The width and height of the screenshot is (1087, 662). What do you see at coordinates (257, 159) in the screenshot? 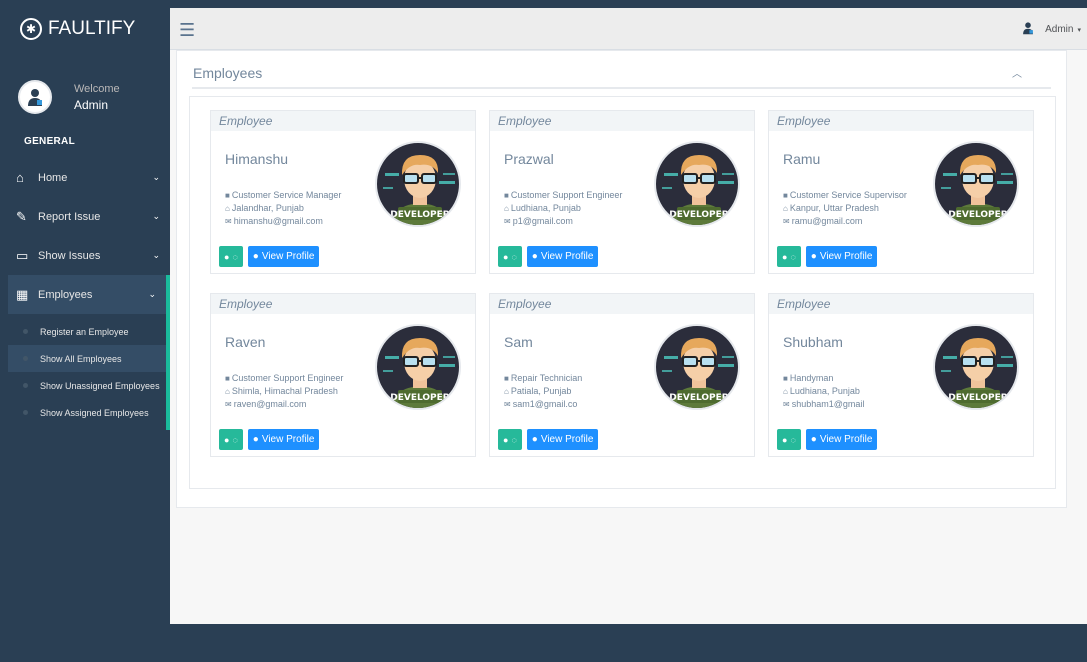
I see `employee-name: Himanshu` at bounding box center [257, 159].